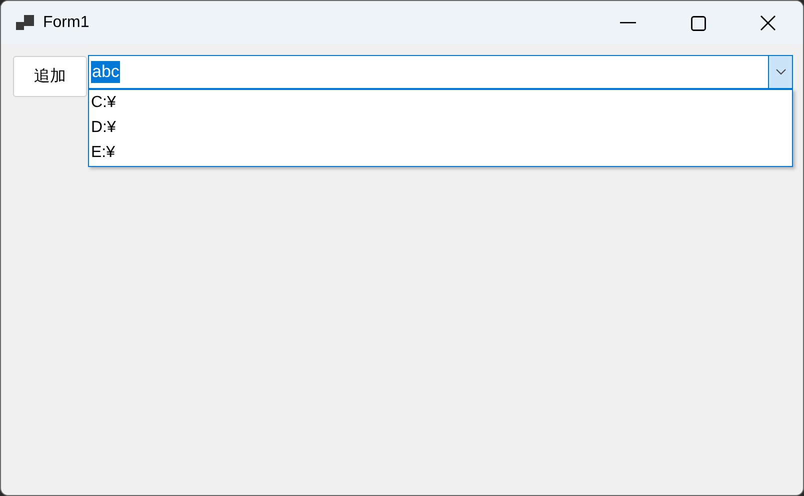  What do you see at coordinates (440, 152) in the screenshot?
I see `dropdown-option: E:¥` at bounding box center [440, 152].